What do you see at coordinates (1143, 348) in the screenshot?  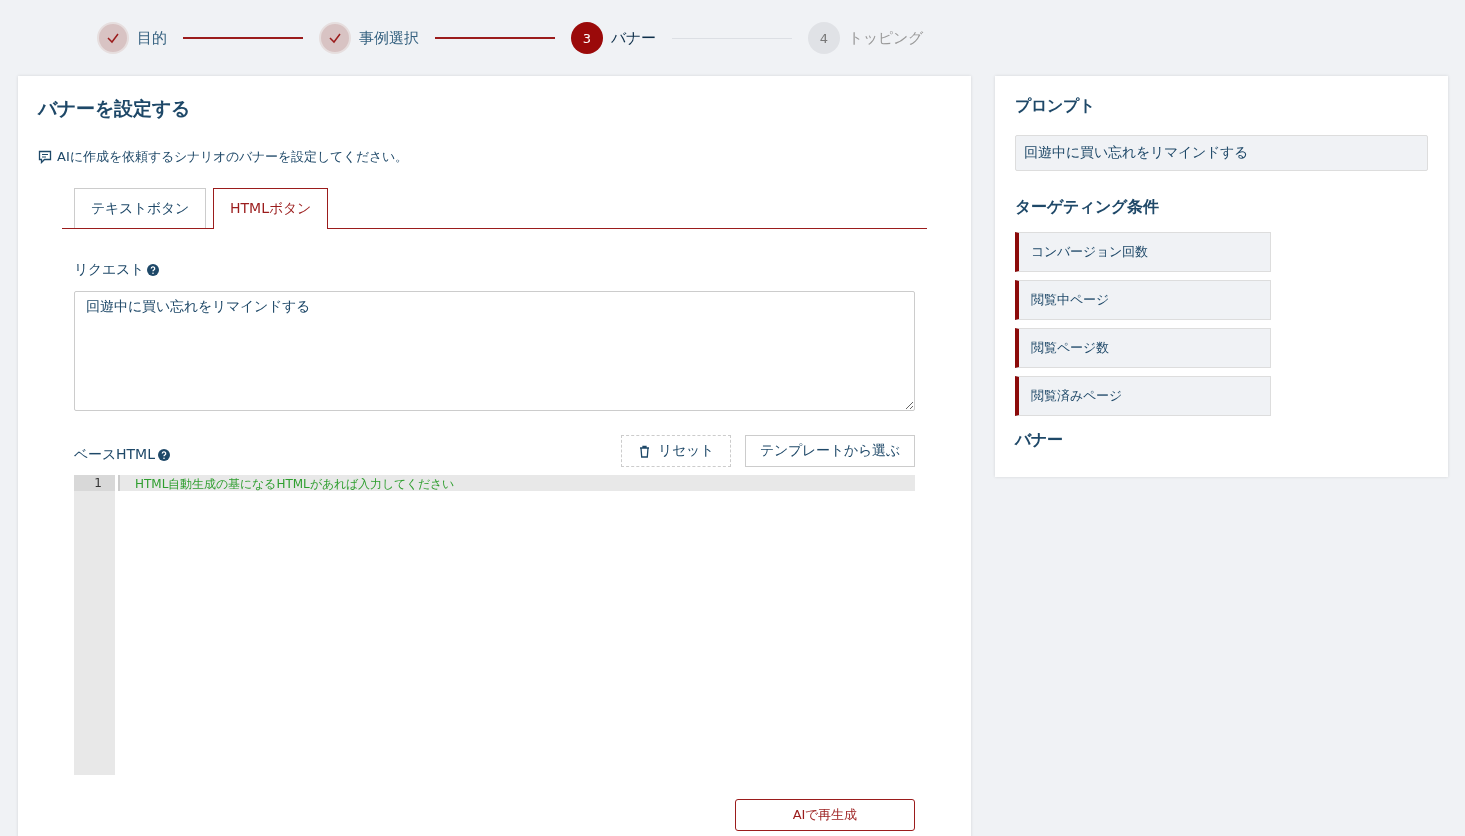 I see `condition-item: 閲覧ページ数` at bounding box center [1143, 348].